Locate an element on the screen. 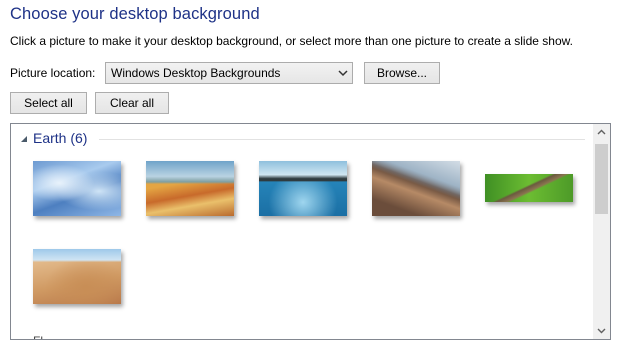  picture-location-select: Windows Desktop Backgrounds is located at coordinates (229, 73).